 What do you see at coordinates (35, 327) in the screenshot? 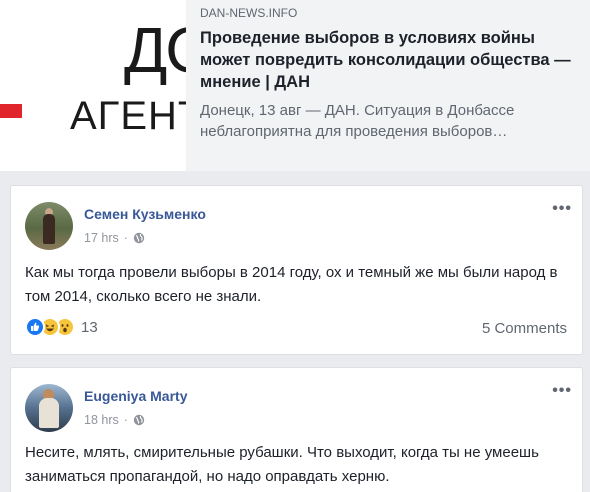
I see `like-icon` at bounding box center [35, 327].